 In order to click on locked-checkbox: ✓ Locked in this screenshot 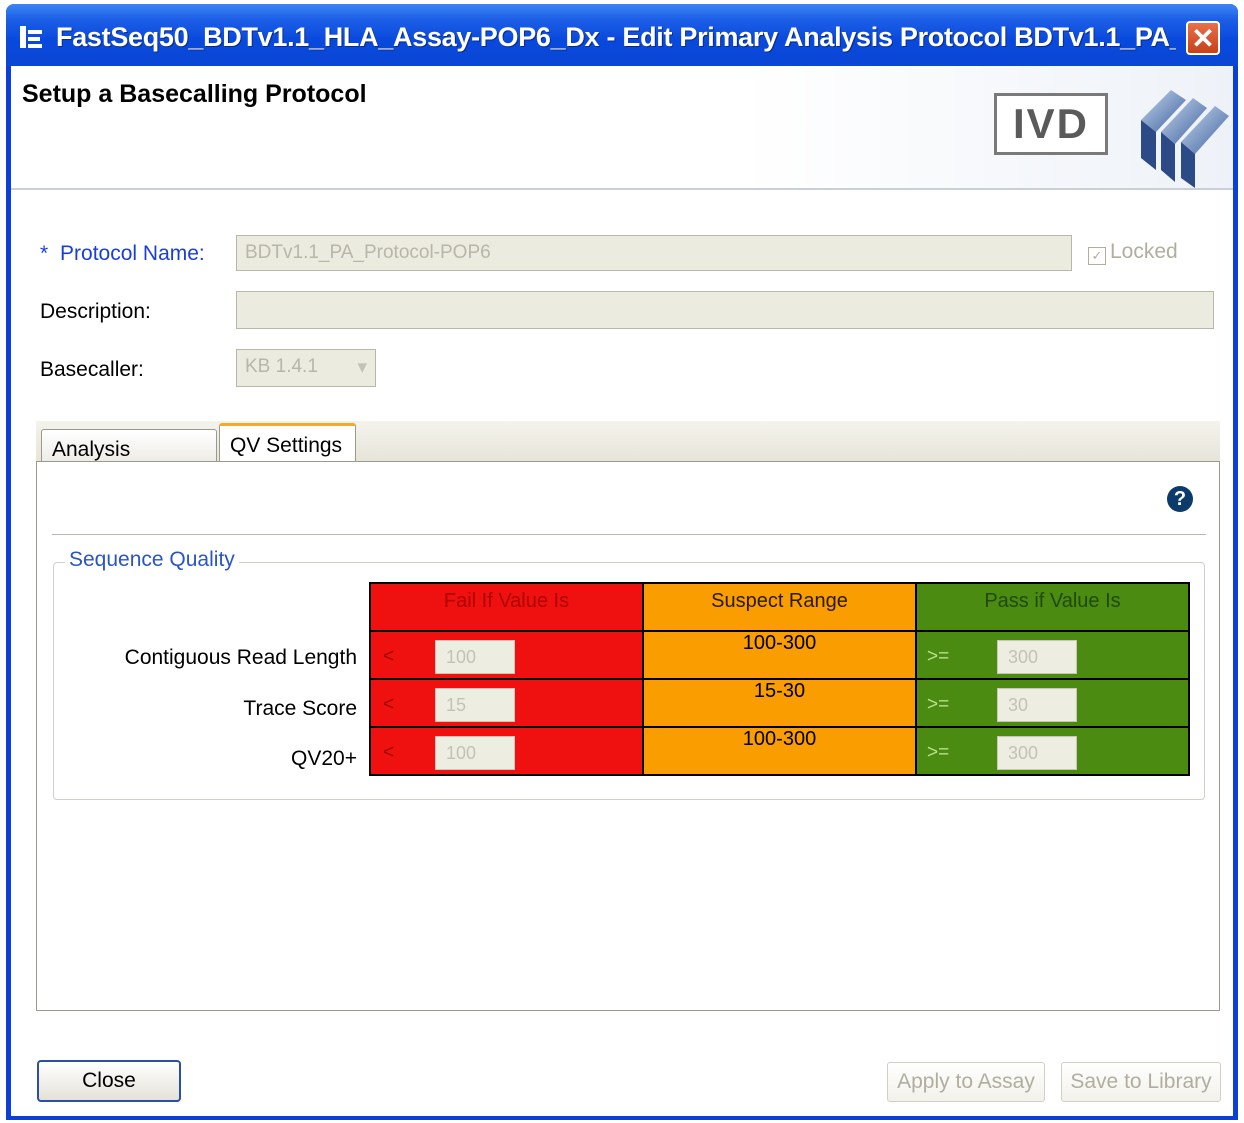, I will do `click(1133, 252)`.